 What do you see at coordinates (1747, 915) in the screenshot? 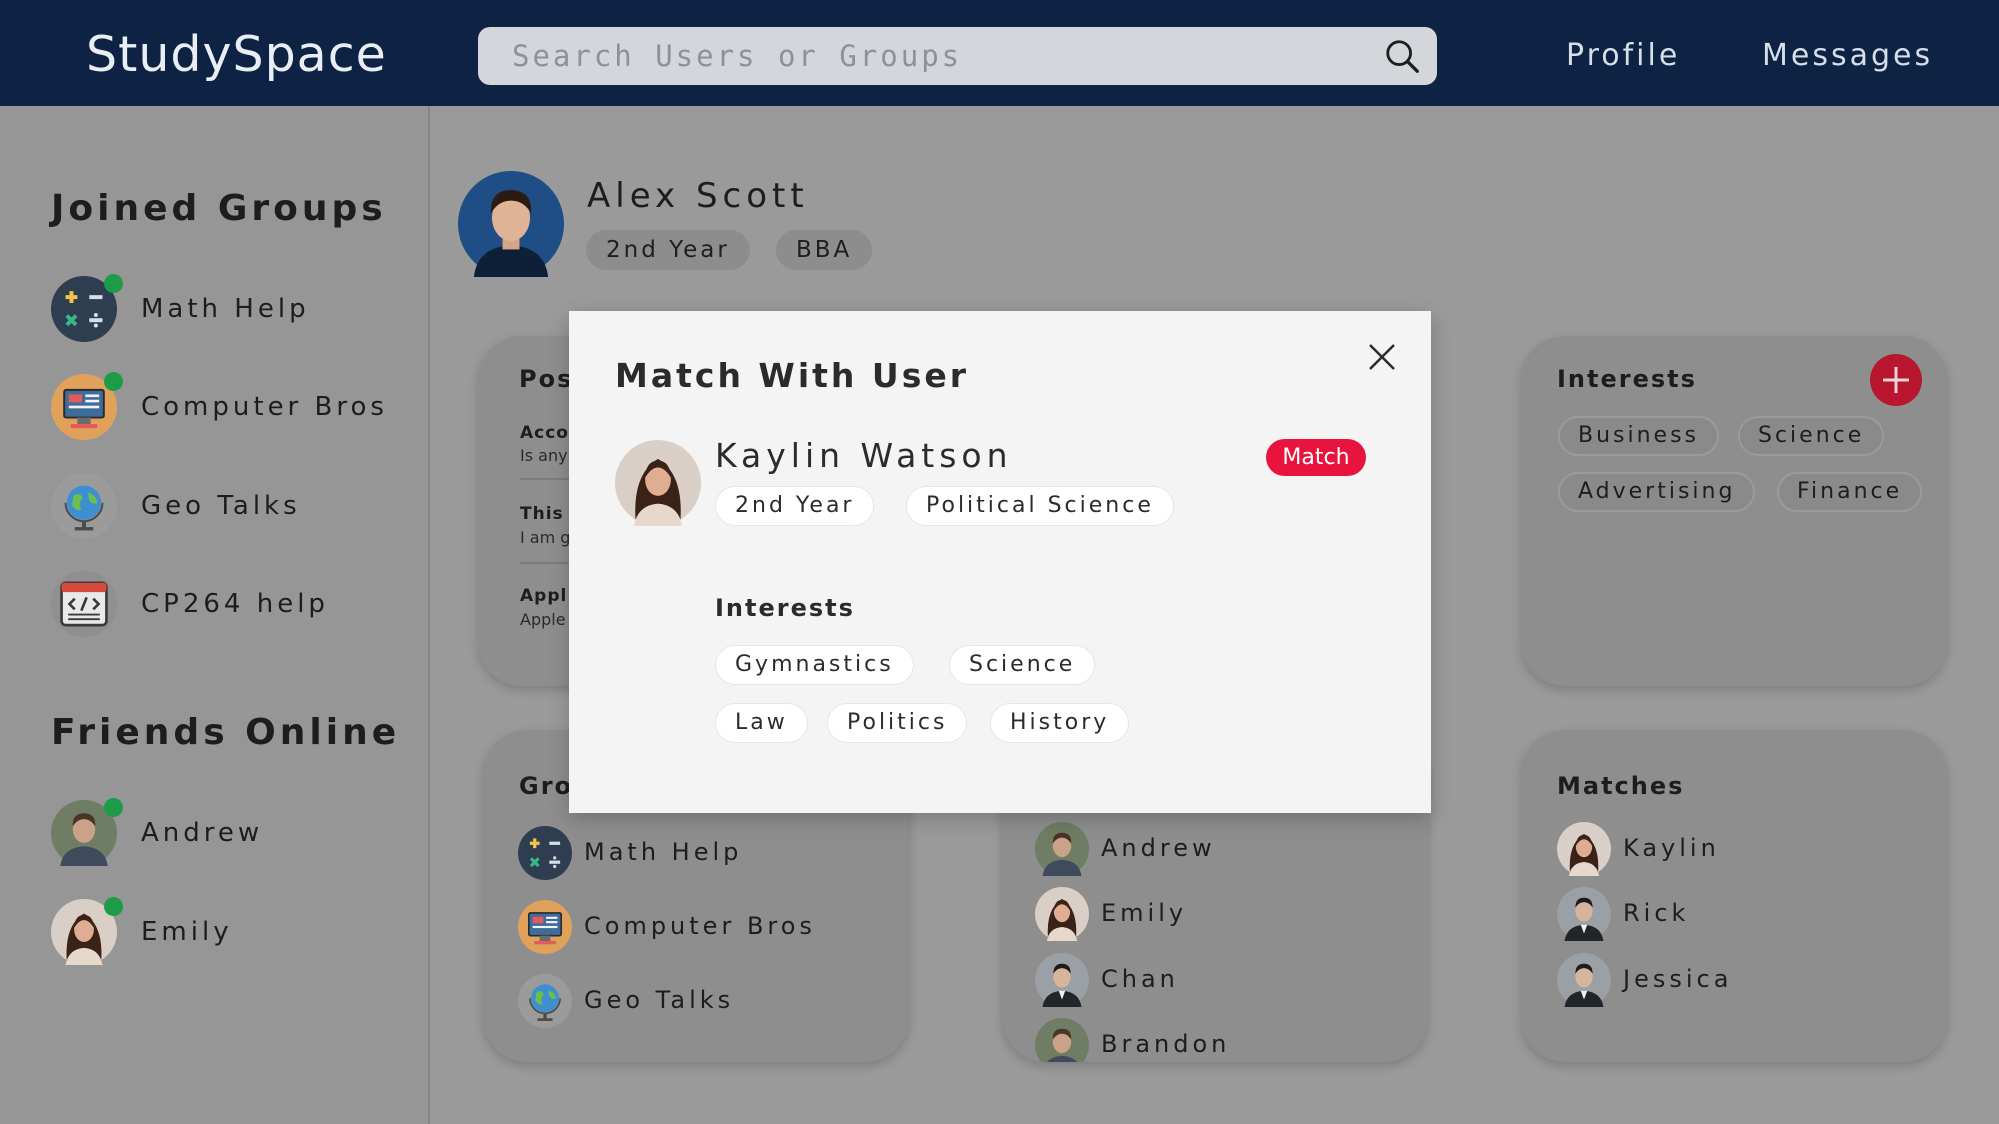
I see `match-item-rick: Rick` at bounding box center [1747, 915].